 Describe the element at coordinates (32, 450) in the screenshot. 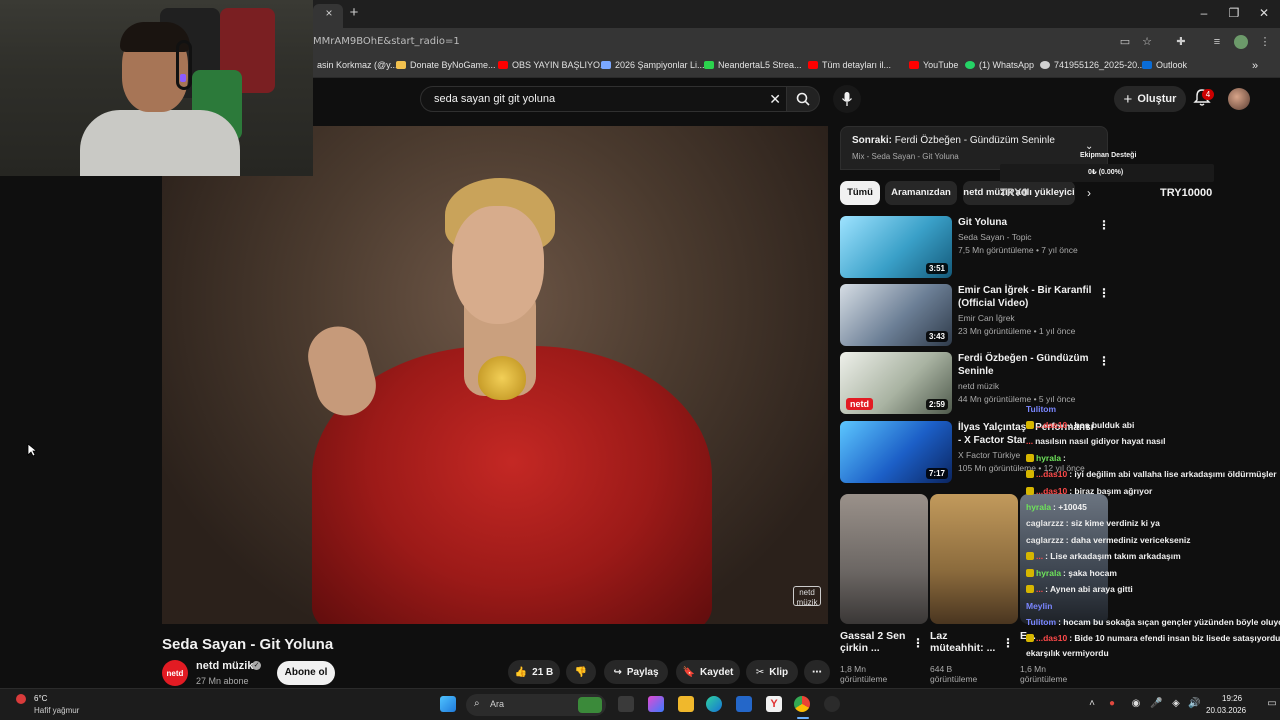

I see `mouse-cursor-icon` at that location.